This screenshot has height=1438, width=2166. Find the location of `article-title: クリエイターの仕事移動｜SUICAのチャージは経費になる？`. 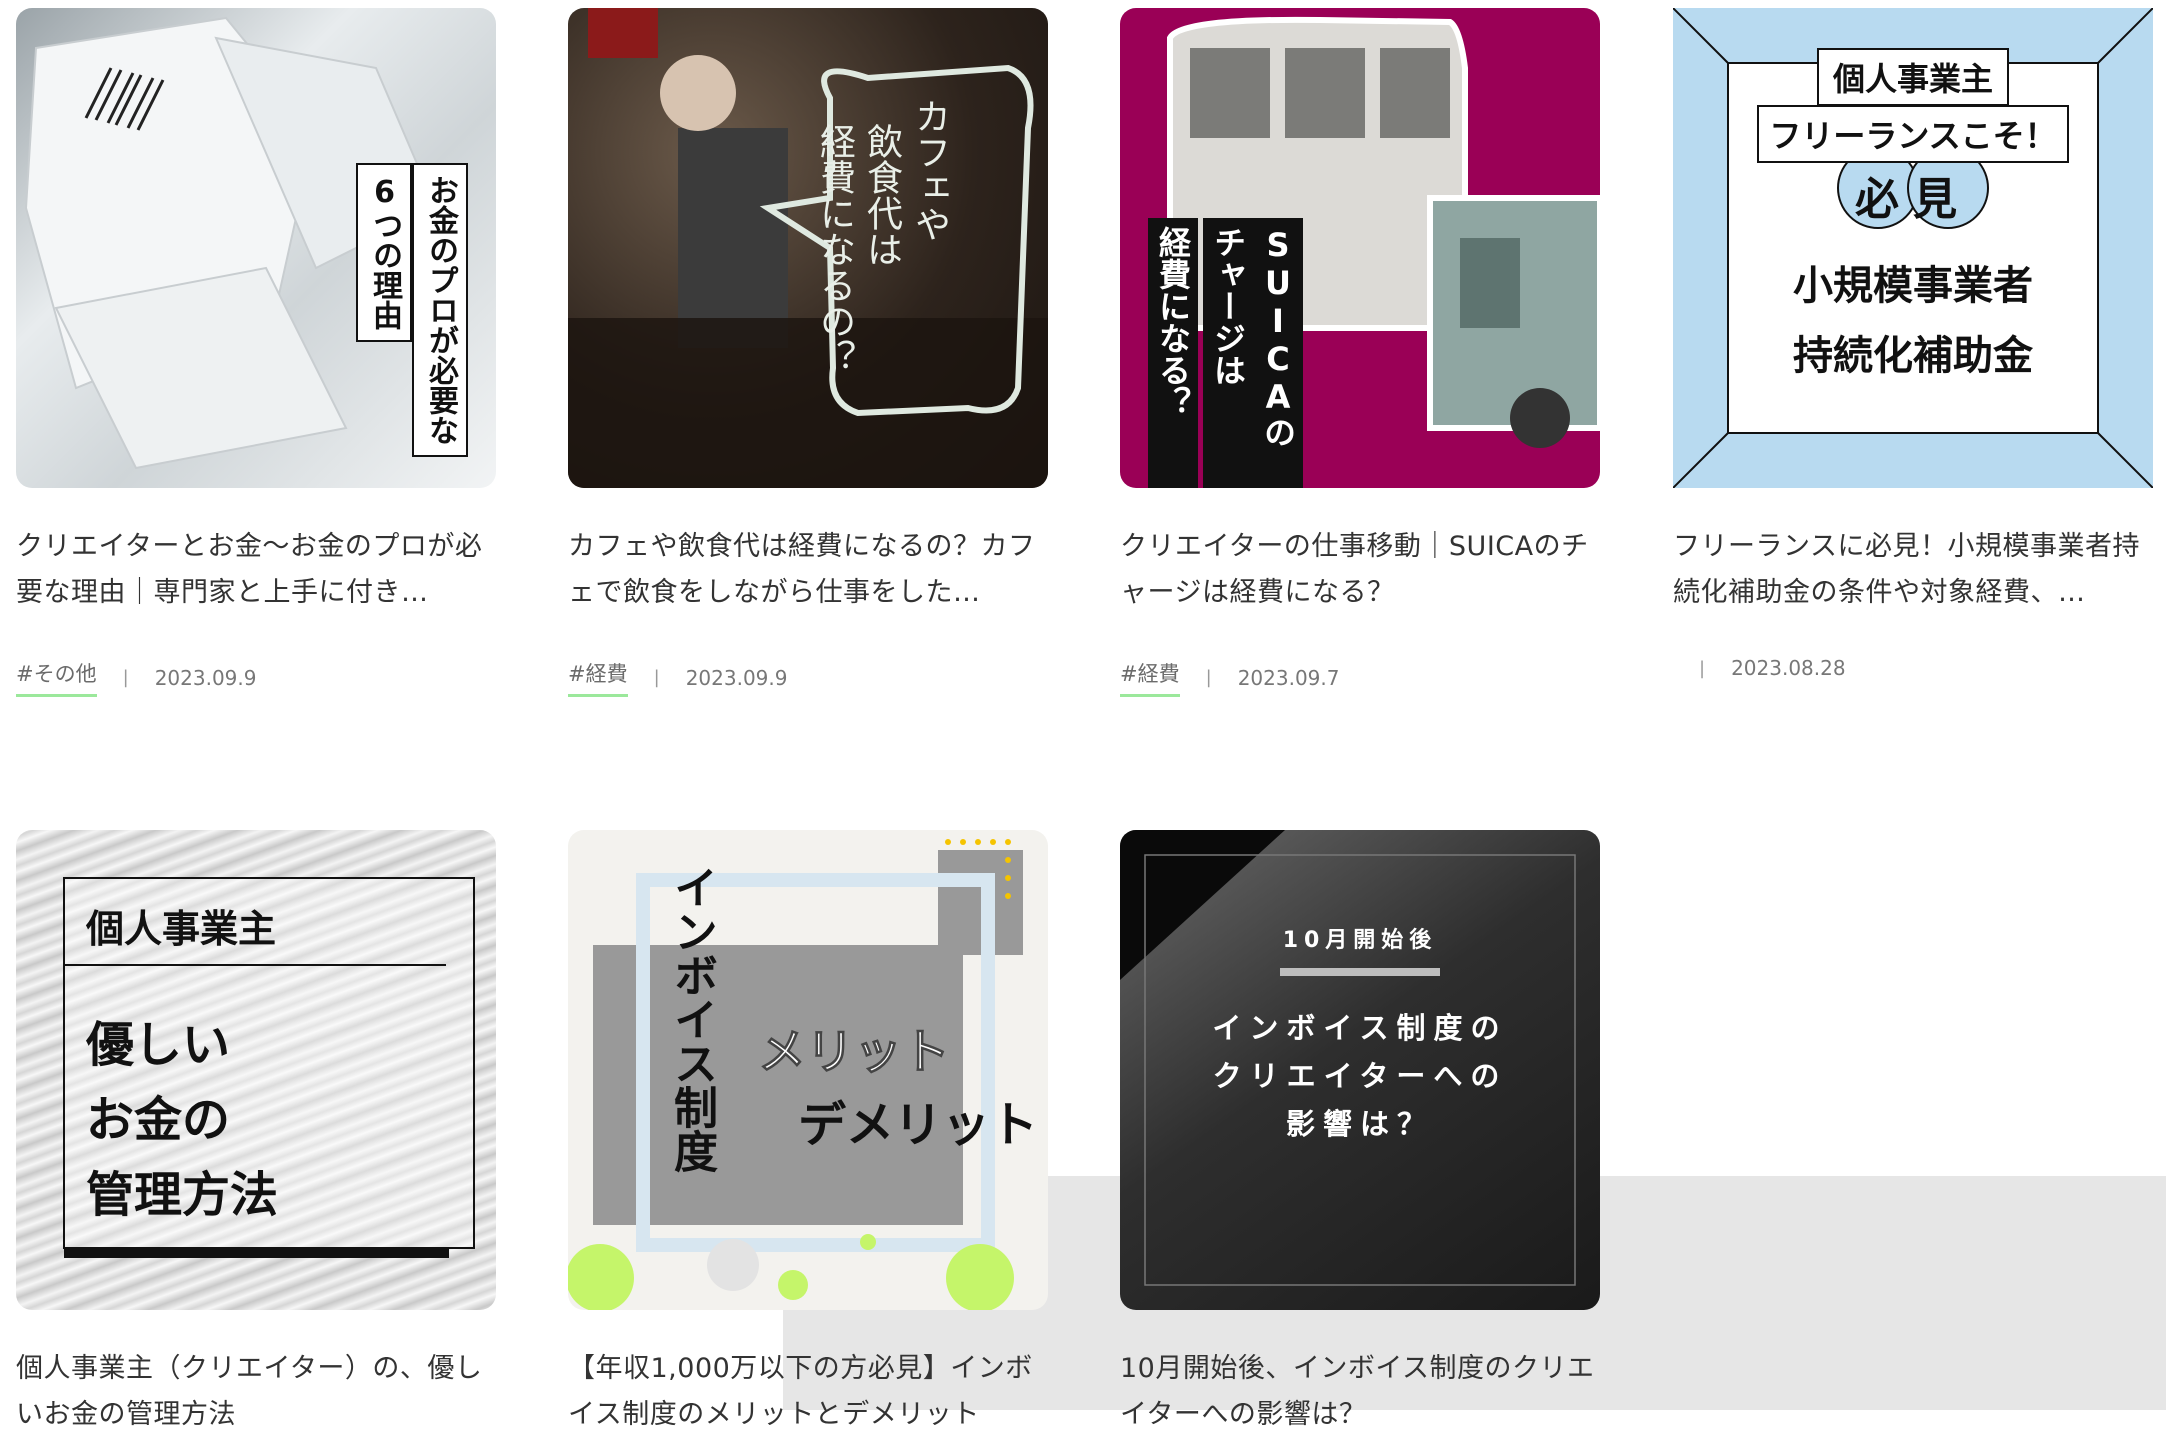

article-title: クリエイターの仕事移動｜SUICAのチャージは経費になる？ is located at coordinates (1360, 570).